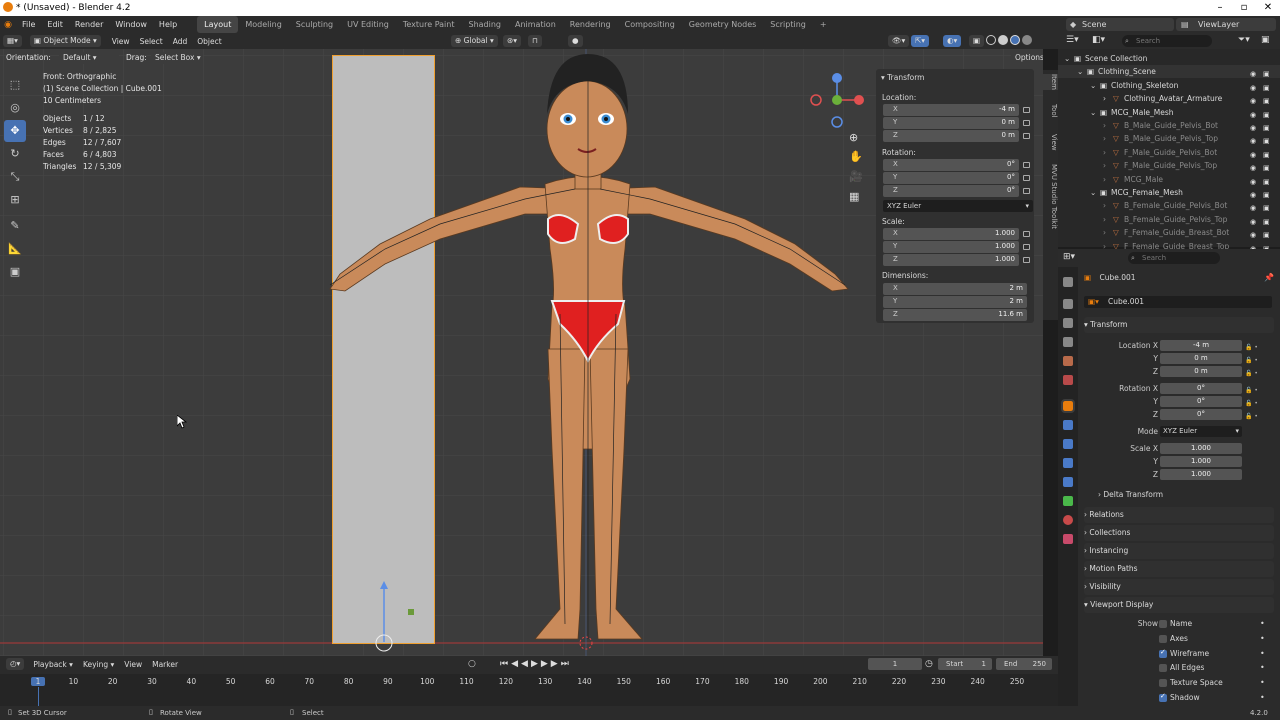  What do you see at coordinates (1009, 40) in the screenshot?
I see `shading-modes` at bounding box center [1009, 40].